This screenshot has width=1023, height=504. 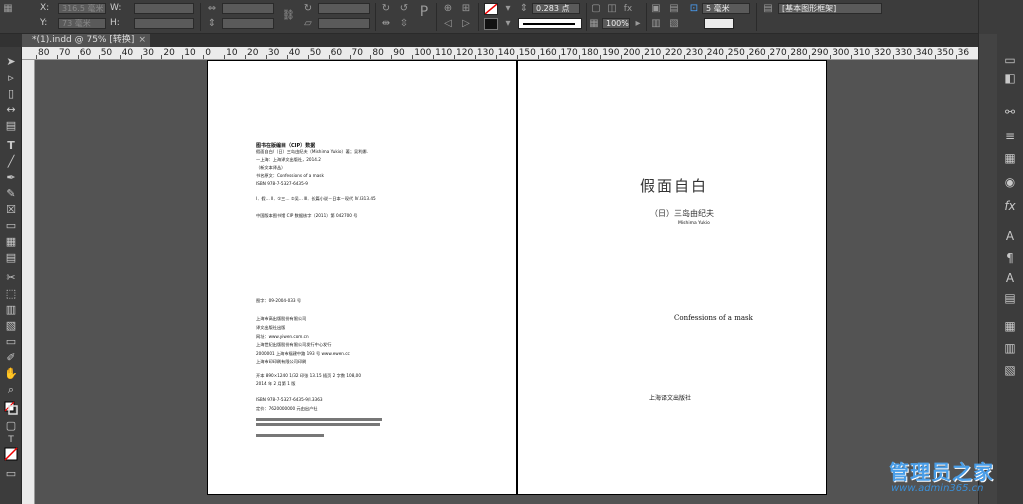 I want to click on formatting-affects-text-icon: T, so click(x=11, y=440).